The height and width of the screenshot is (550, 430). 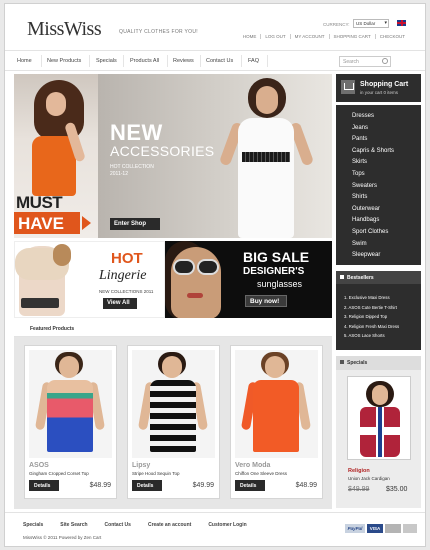 I want to click on logo: MissWiss, so click(x=64, y=29).